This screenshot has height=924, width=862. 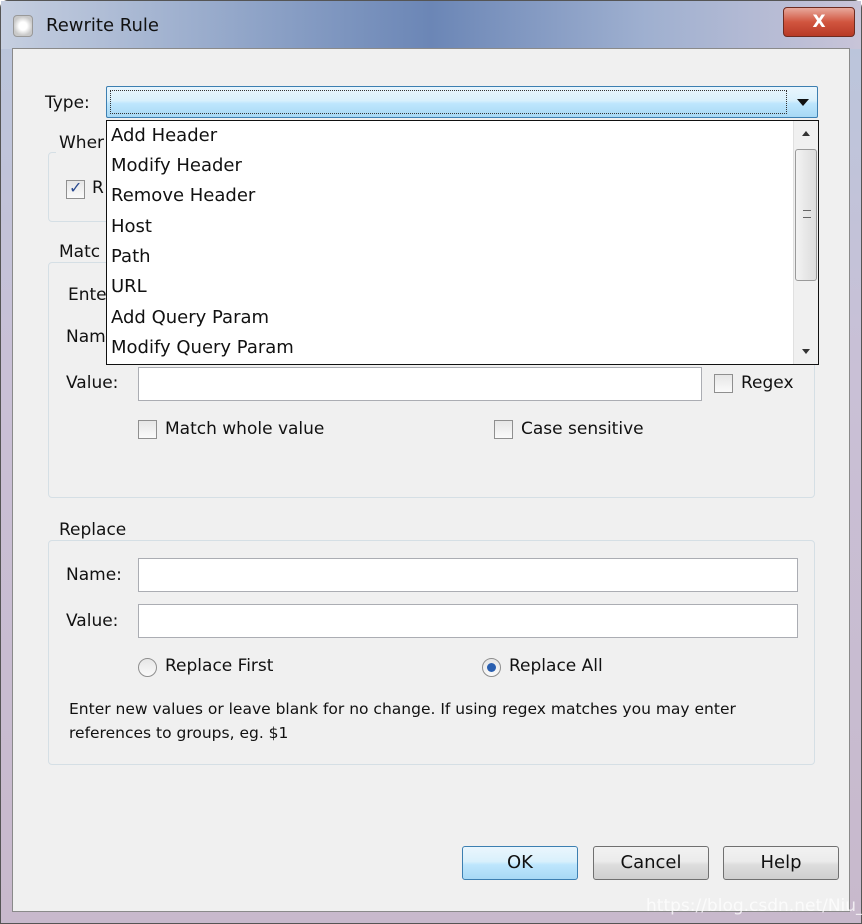 I want to click on window-title: Rewrite Rule, so click(x=102, y=25).